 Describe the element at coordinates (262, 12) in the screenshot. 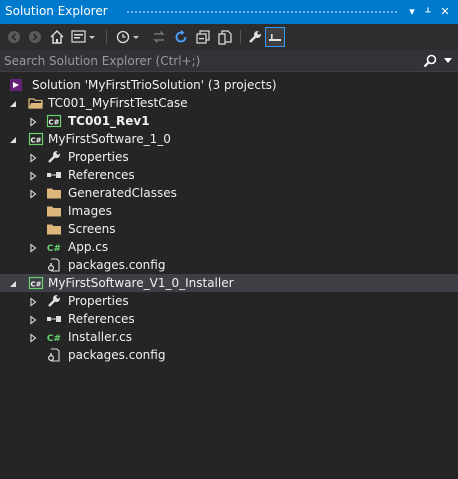

I see `drag-grip` at that location.